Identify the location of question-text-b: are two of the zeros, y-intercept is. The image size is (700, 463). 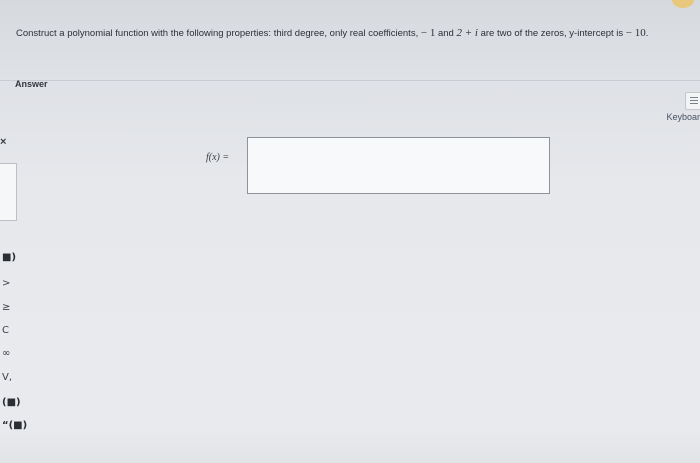
(552, 33).